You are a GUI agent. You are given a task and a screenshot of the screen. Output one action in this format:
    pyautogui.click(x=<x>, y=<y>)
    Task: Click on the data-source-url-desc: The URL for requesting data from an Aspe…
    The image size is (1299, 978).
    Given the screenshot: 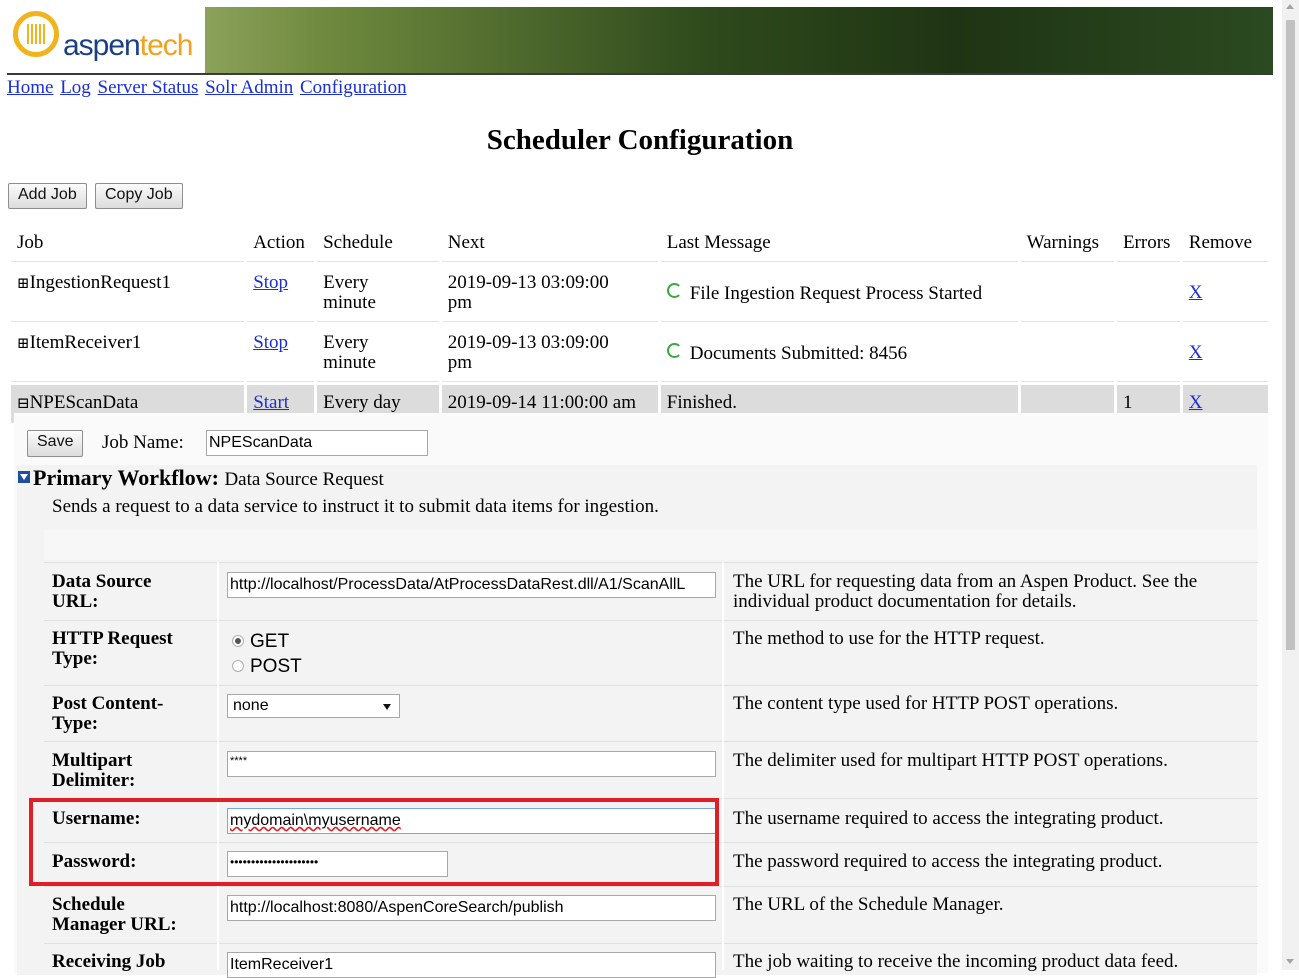 What is the action you would take?
    pyautogui.click(x=965, y=591)
    